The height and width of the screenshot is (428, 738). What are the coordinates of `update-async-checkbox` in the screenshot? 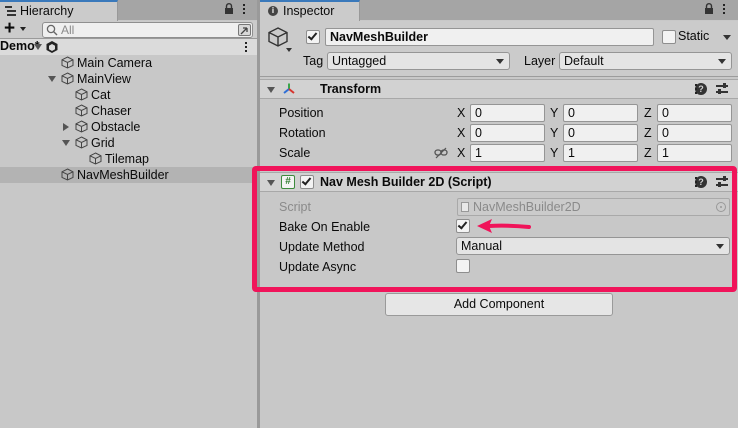 It's located at (463, 266).